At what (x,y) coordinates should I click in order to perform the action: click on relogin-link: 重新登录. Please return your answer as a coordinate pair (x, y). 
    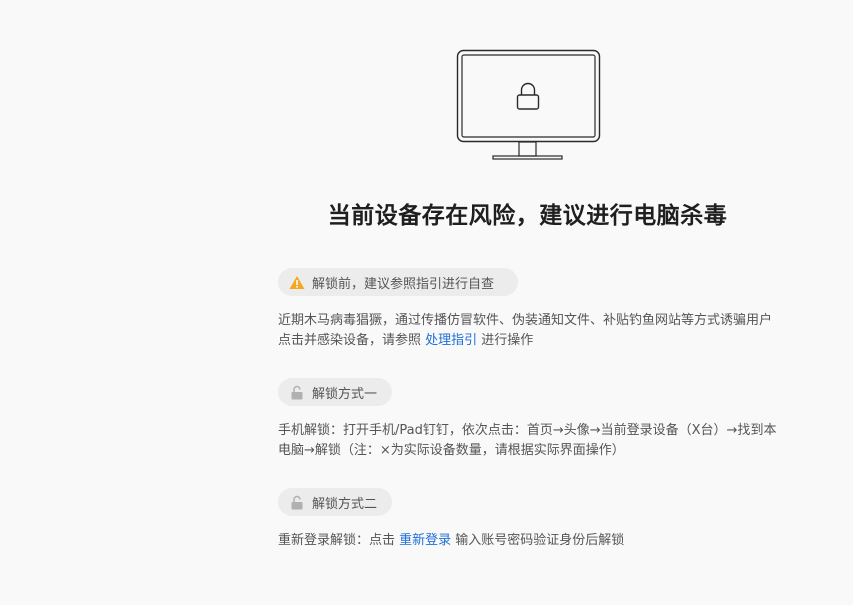
    Looking at the image, I should click on (425, 540).